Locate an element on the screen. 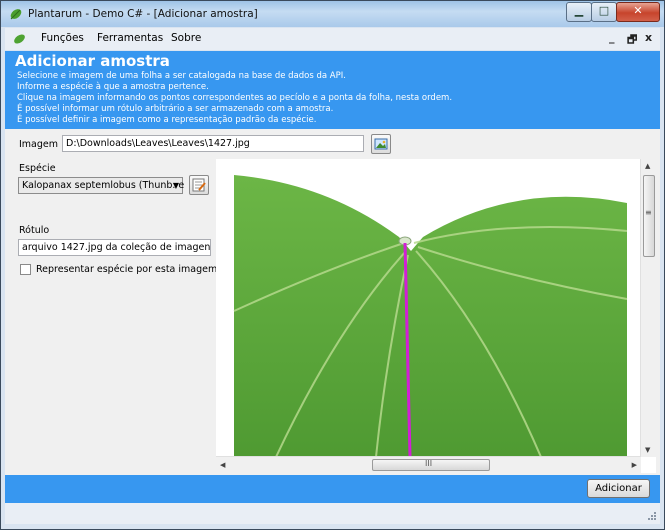 The width and height of the screenshot is (665, 530). menu-bar: Funções Ferramentas Sobre _ 🗗 x is located at coordinates (332, 39).